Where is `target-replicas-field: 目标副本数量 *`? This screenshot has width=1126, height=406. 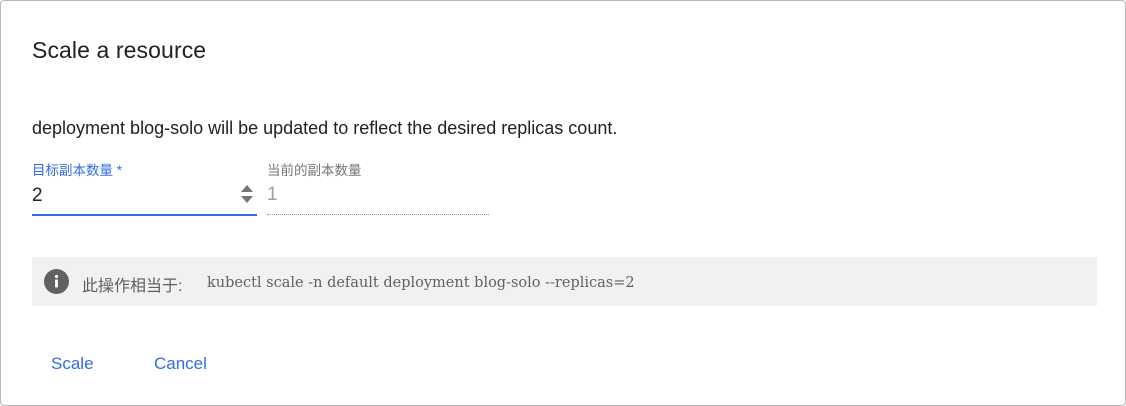
target-replicas-field: 目标副本数量 * is located at coordinates (144, 188).